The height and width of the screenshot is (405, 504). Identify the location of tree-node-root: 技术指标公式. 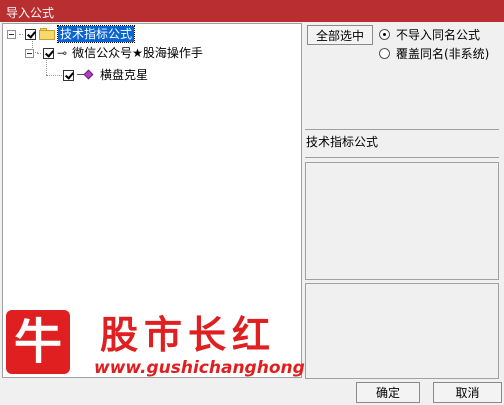
(71, 34).